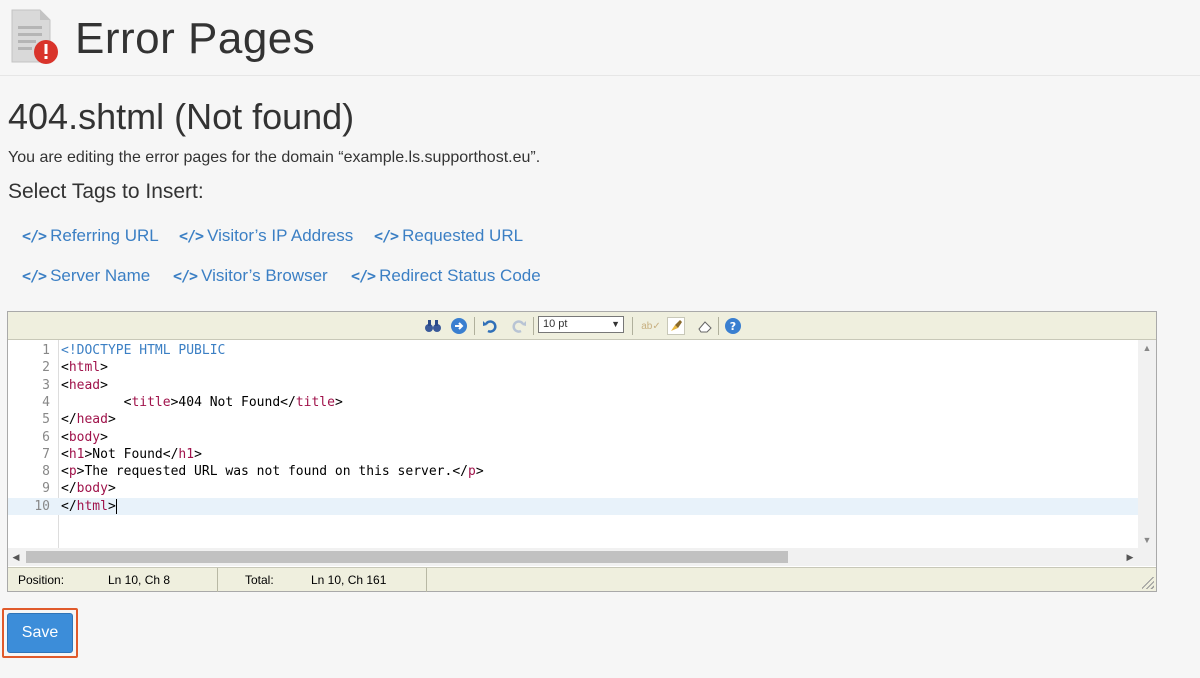 The width and height of the screenshot is (1200, 678). I want to click on tag-redirect-status: </> Redirect Status Code, so click(446, 276).